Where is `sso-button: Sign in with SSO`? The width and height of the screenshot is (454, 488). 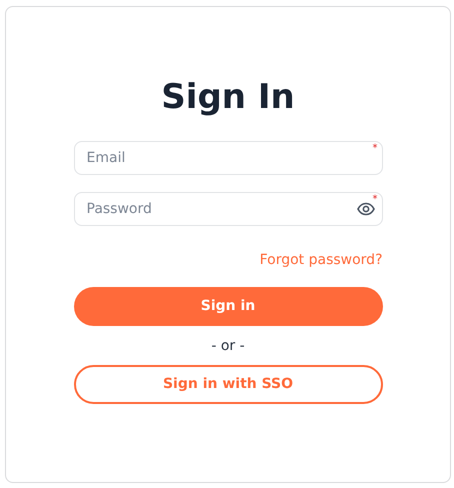
sso-button: Sign in with SSO is located at coordinates (228, 384).